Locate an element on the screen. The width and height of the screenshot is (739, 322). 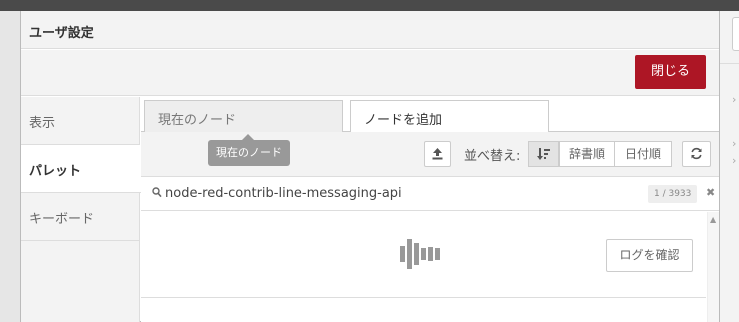
search-input is located at coordinates (400, 193).